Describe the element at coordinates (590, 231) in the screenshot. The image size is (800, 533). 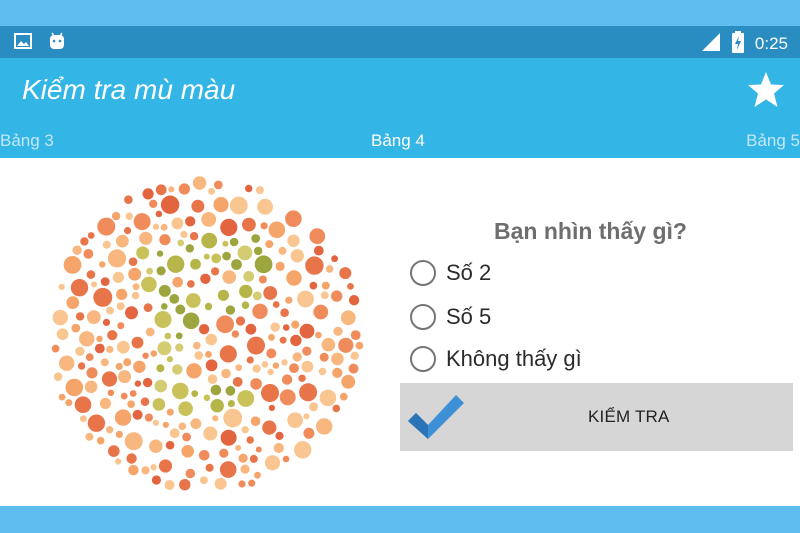
I see `question-text: Bạn nhìn thấy gì?` at that location.